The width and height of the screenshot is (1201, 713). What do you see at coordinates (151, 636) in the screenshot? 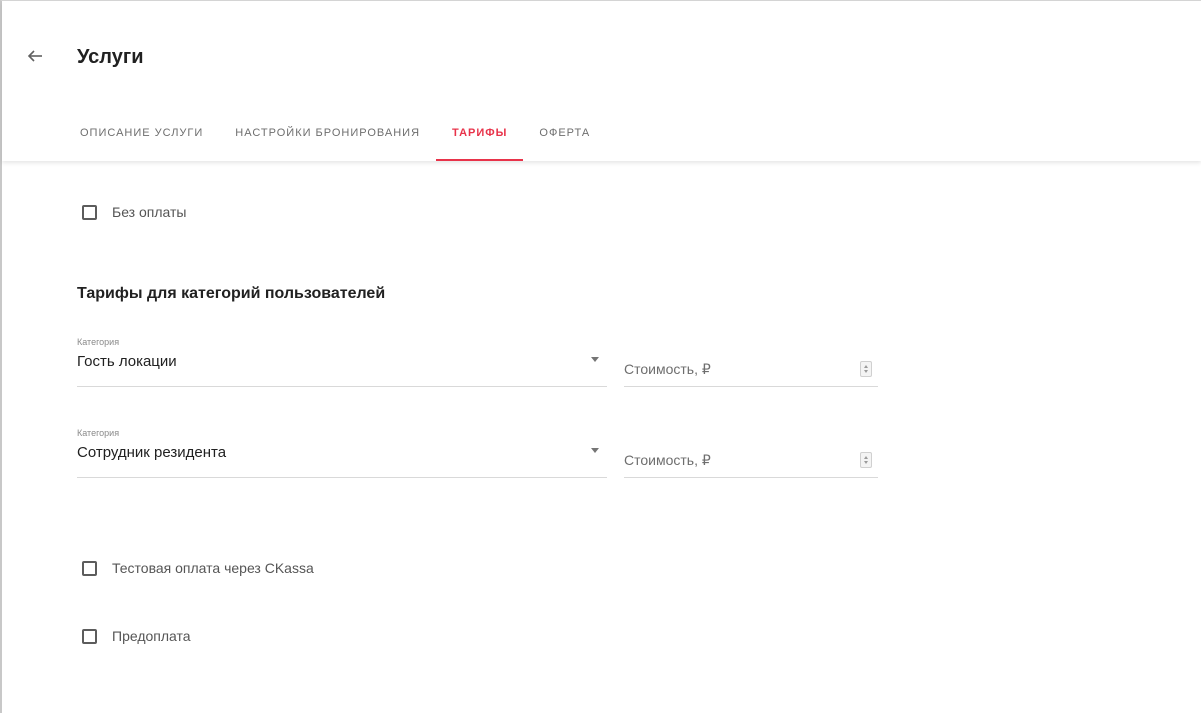
I see `prepayment-label: Предоплата` at bounding box center [151, 636].